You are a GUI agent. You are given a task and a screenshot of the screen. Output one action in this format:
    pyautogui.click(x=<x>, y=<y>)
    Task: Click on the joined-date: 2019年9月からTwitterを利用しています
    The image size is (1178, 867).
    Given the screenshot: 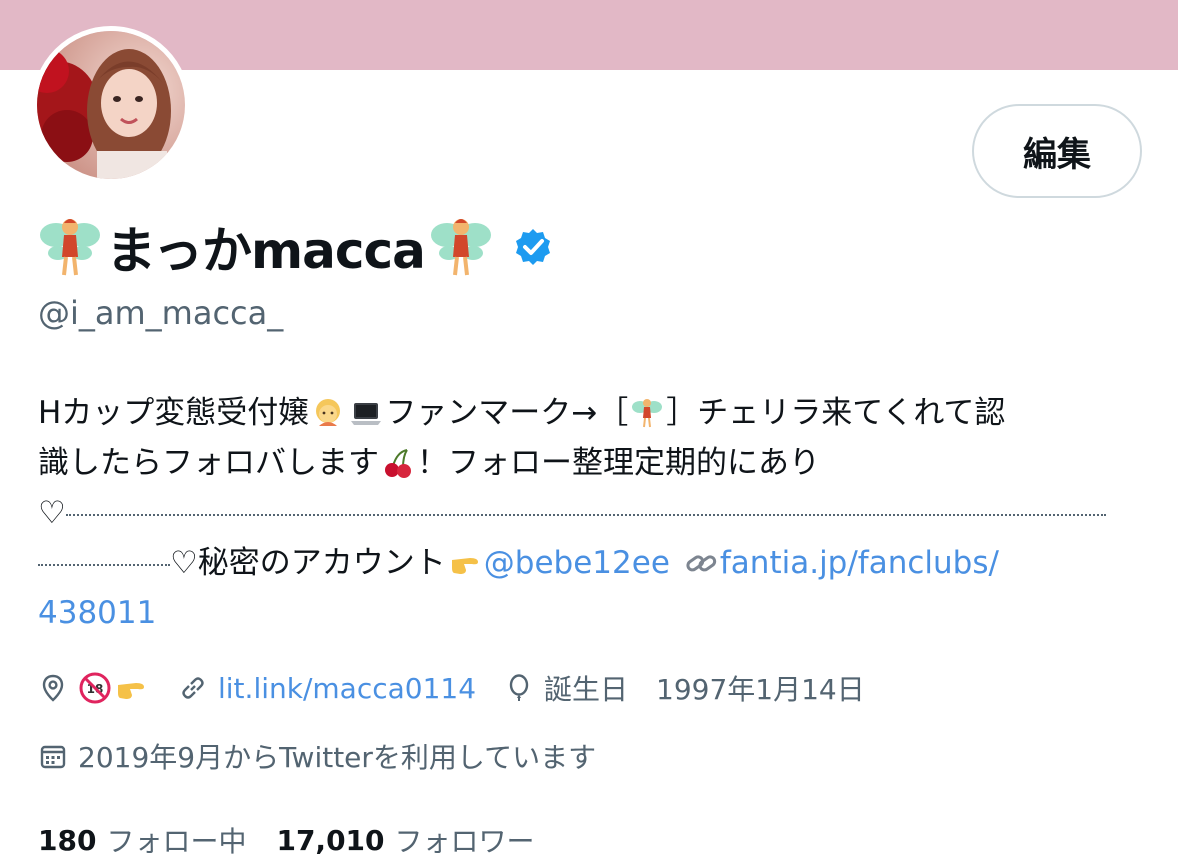 What is the action you would take?
    pyautogui.click(x=317, y=756)
    